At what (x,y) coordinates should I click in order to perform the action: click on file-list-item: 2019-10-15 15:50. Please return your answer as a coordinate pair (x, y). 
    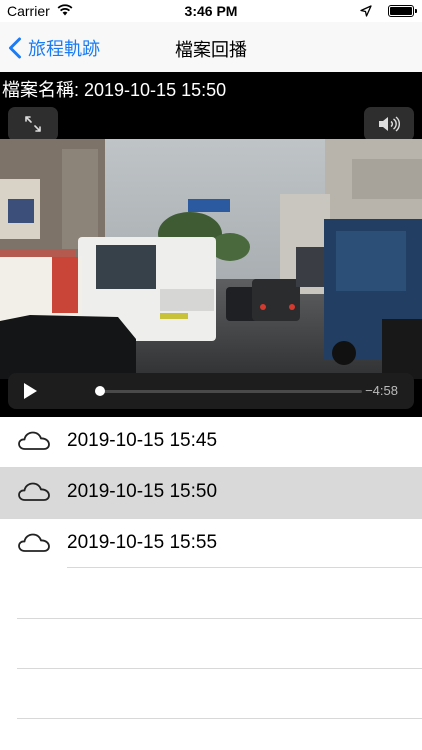
    Looking at the image, I should click on (211, 493).